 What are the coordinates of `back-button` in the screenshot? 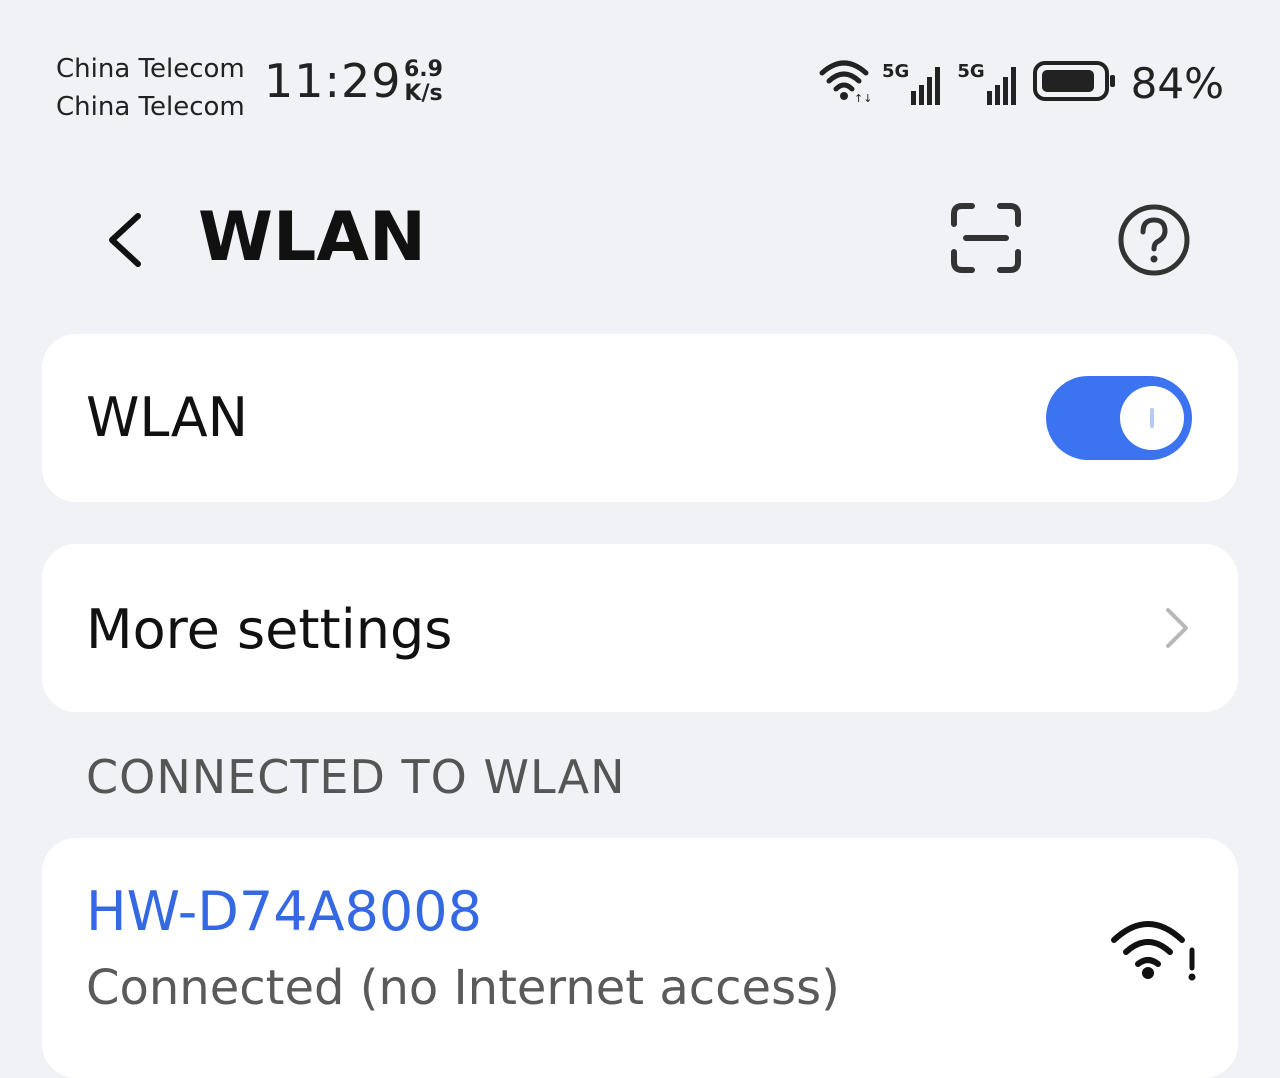 It's located at (126, 240).